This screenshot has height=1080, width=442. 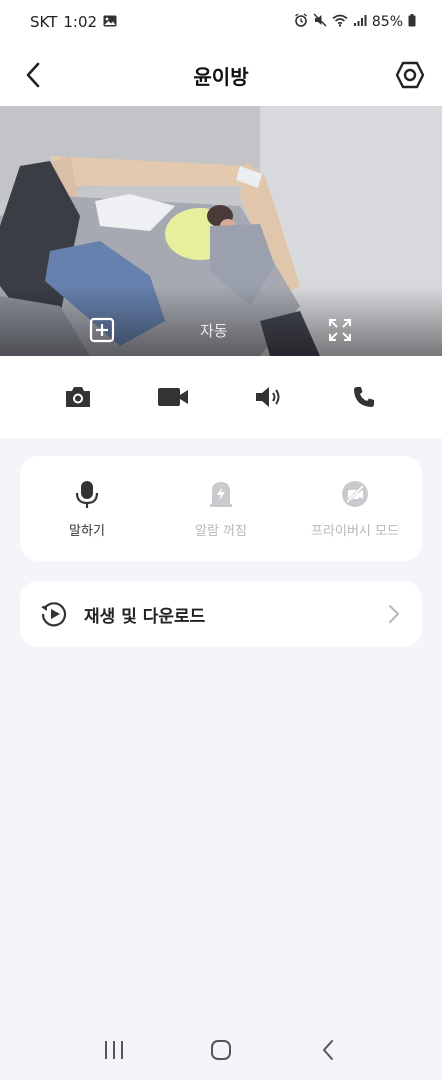 What do you see at coordinates (355, 494) in the screenshot?
I see `privacy-mode-icon` at bounding box center [355, 494].